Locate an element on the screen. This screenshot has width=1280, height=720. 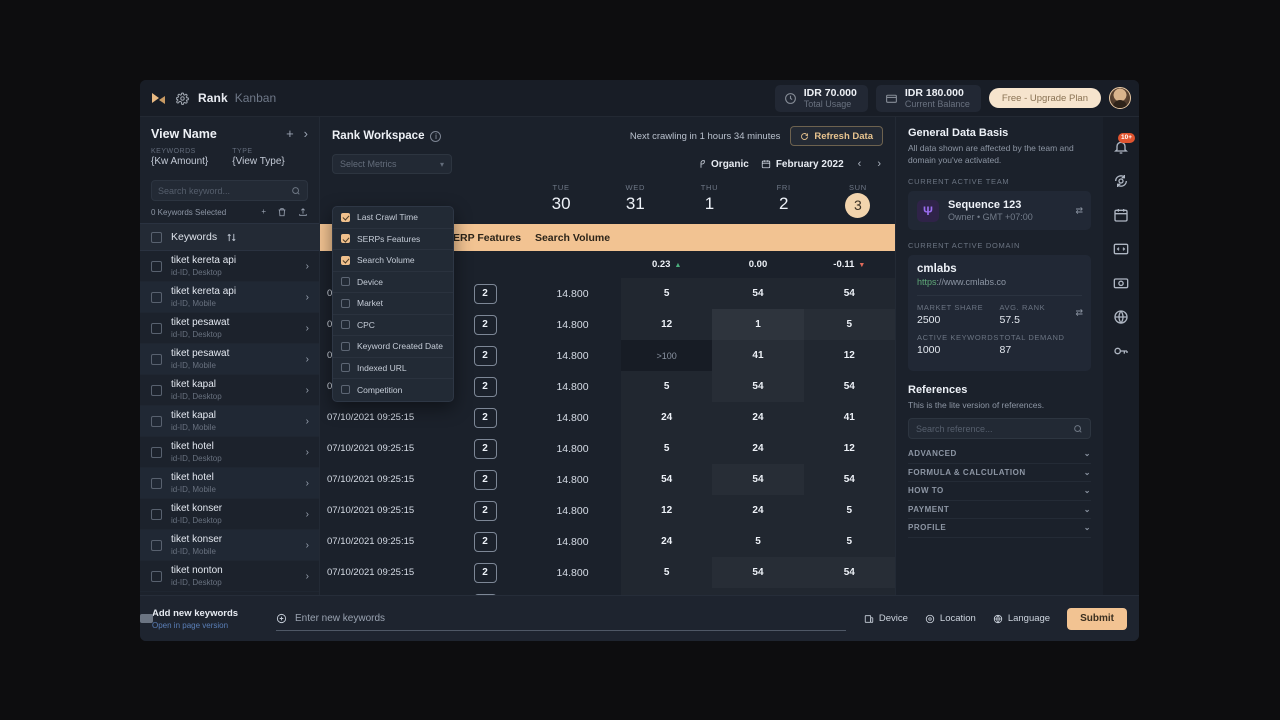
metric-option: SERPs Features is located at coordinates (393, 239).